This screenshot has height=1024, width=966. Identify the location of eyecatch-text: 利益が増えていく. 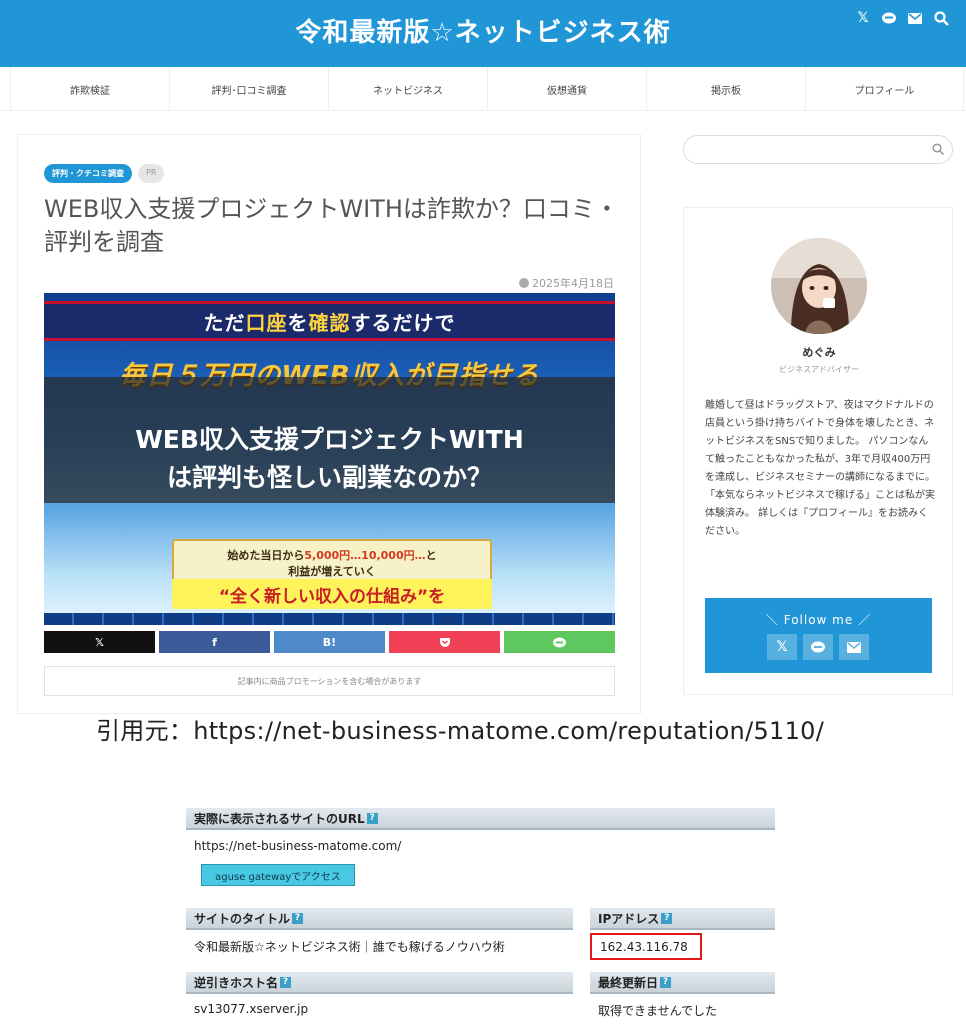
(332, 571).